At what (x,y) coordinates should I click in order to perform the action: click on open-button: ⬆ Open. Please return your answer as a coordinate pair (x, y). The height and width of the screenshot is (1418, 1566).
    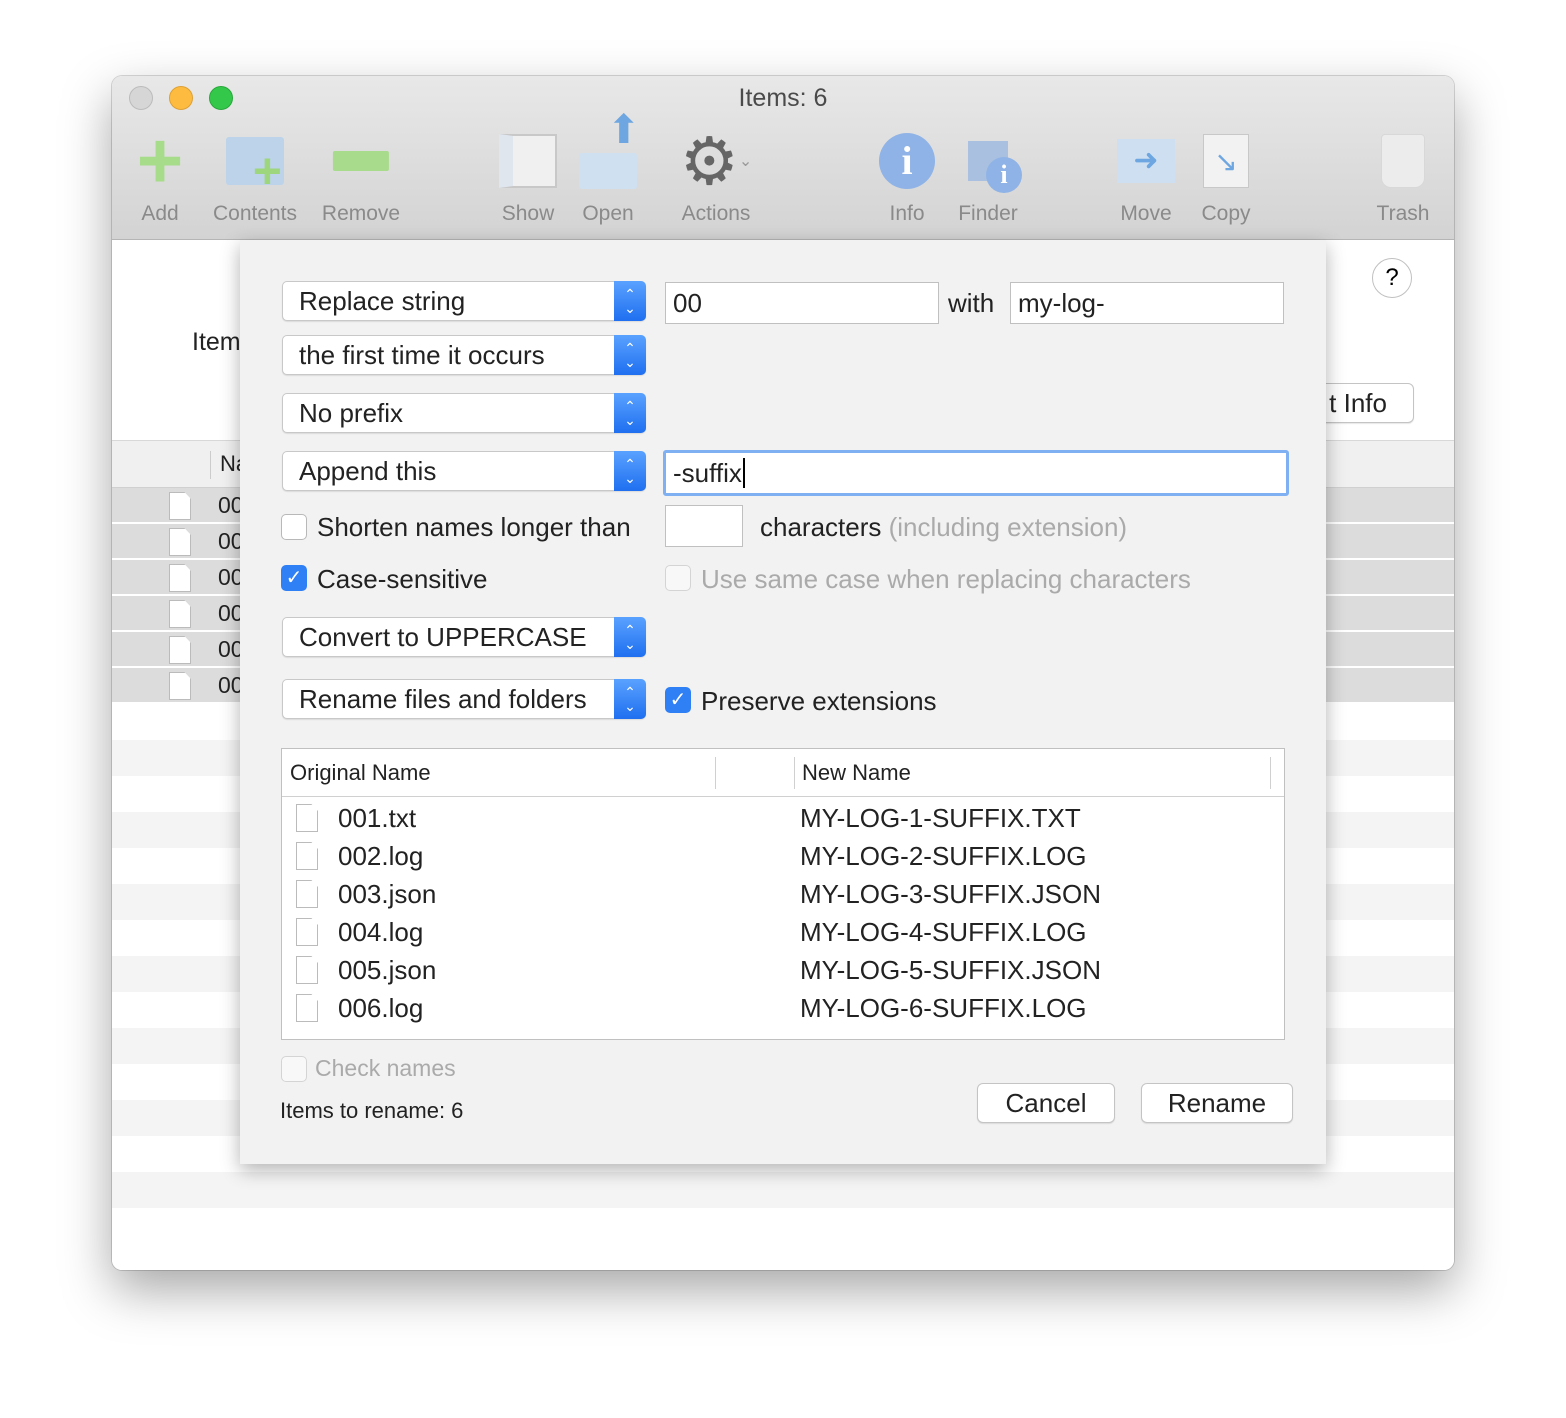
    Looking at the image, I should click on (609, 167).